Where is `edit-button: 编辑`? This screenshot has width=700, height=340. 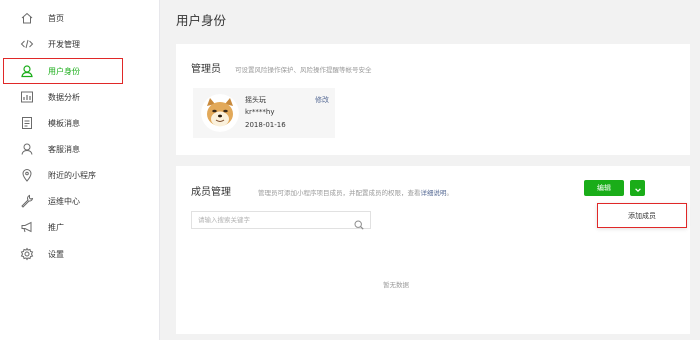 edit-button: 编辑 is located at coordinates (604, 188).